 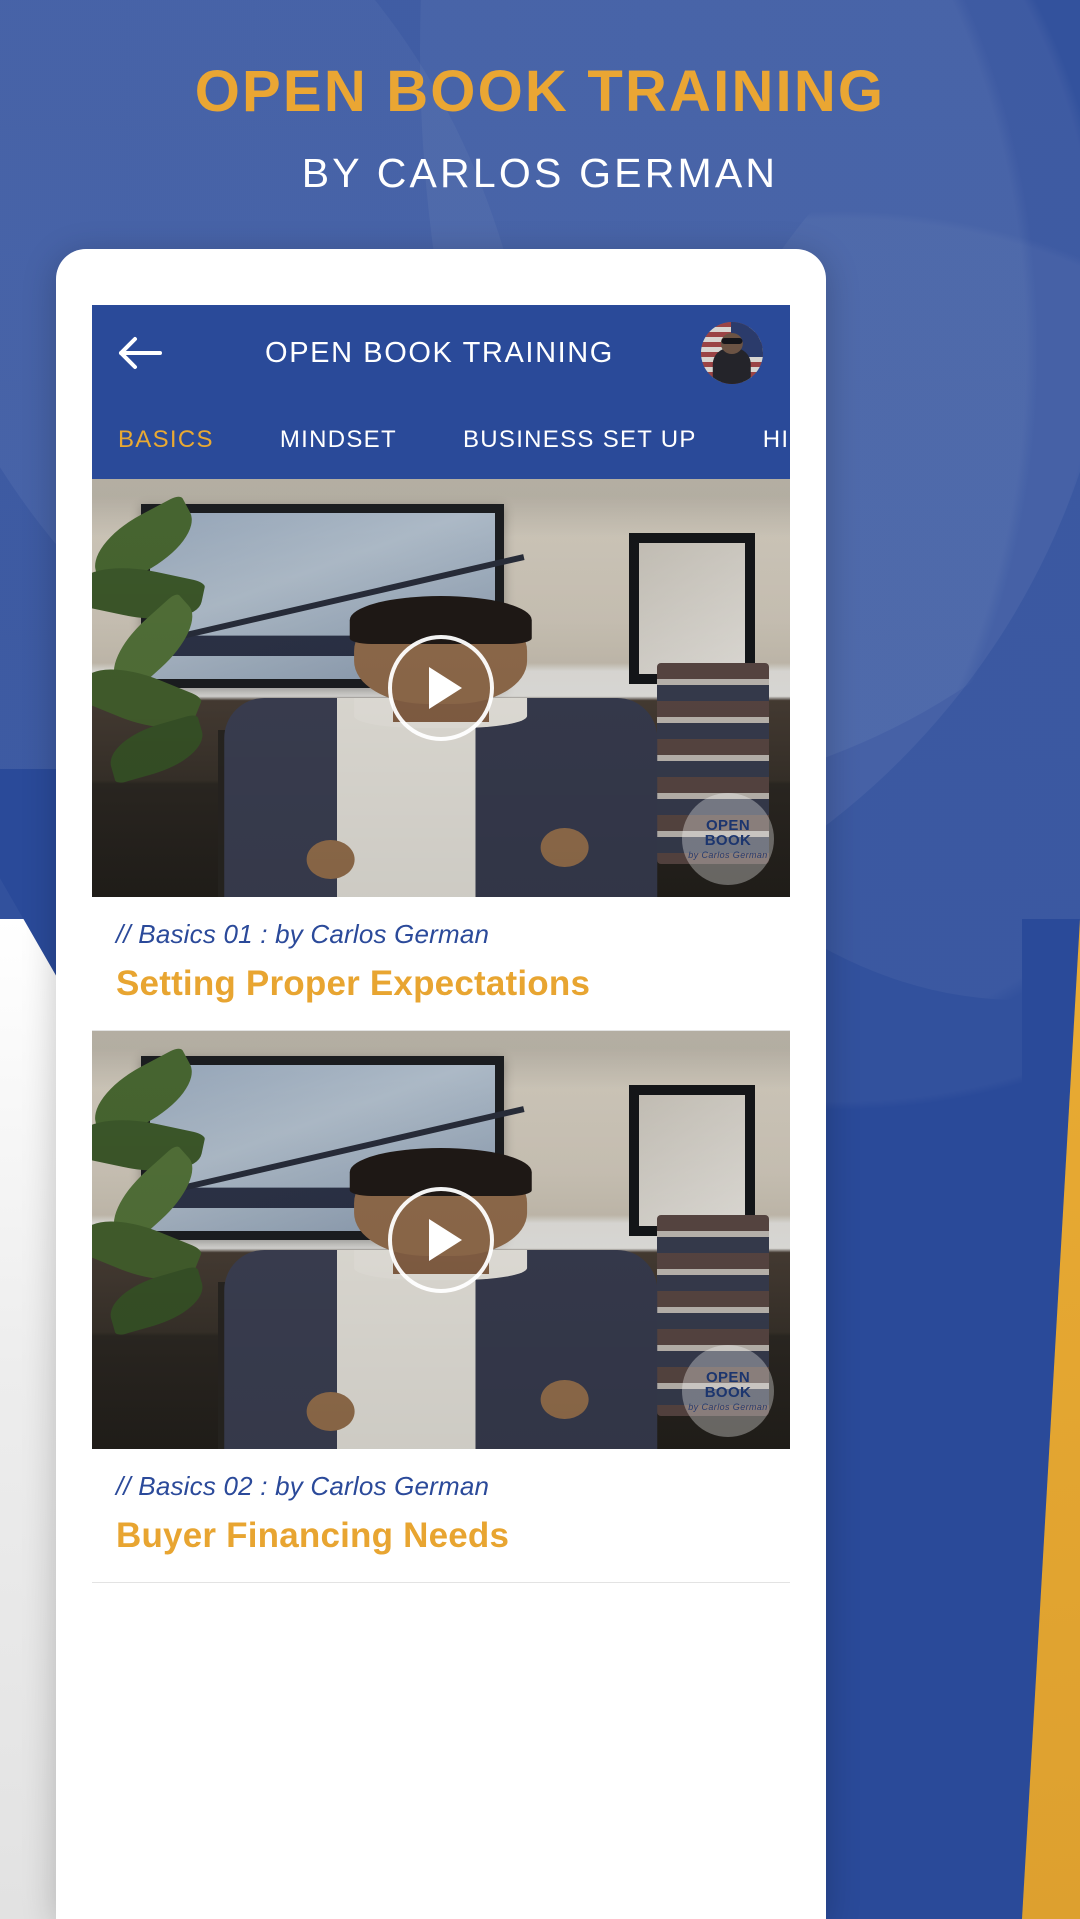 What do you see at coordinates (776, 440) in the screenshot?
I see `tab-hiring-assistant: HIRING ASSISTAN` at bounding box center [776, 440].